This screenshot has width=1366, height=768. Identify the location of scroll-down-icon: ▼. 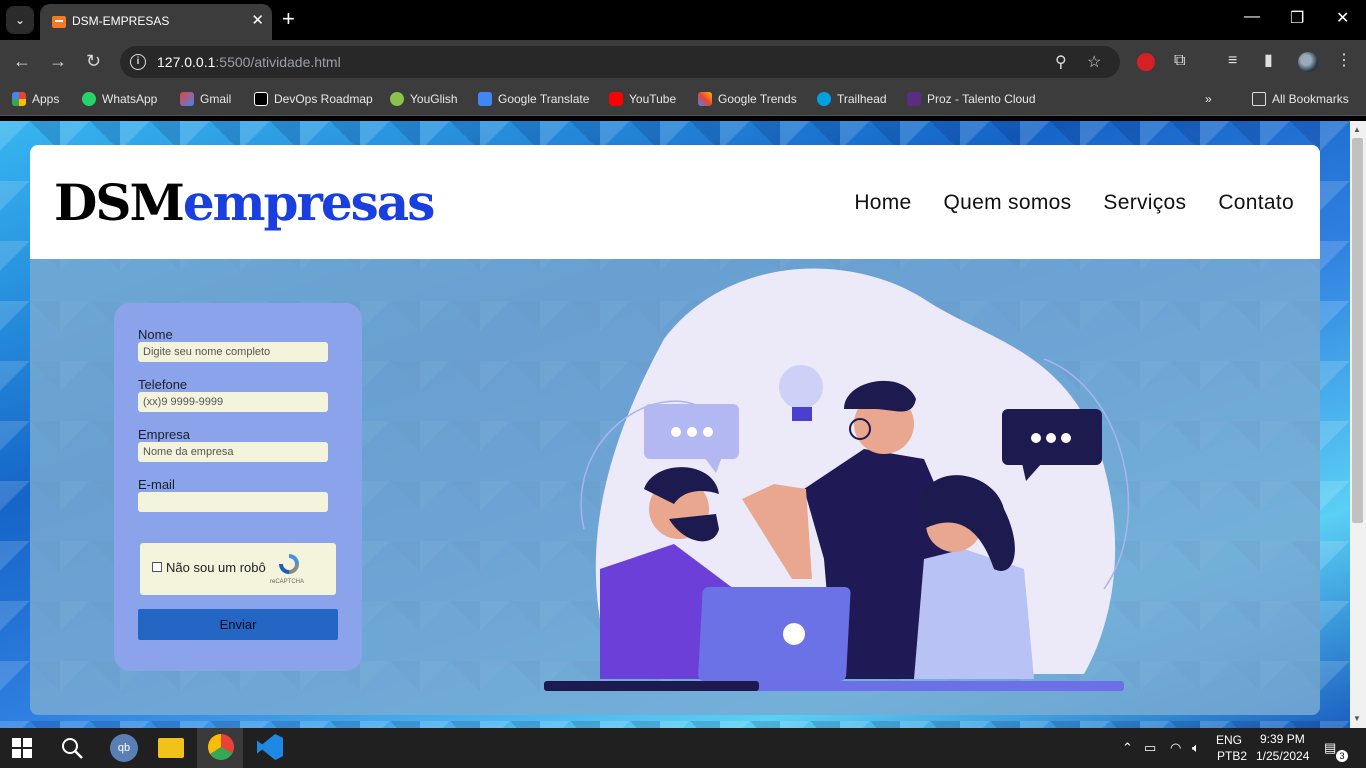
(1357, 718).